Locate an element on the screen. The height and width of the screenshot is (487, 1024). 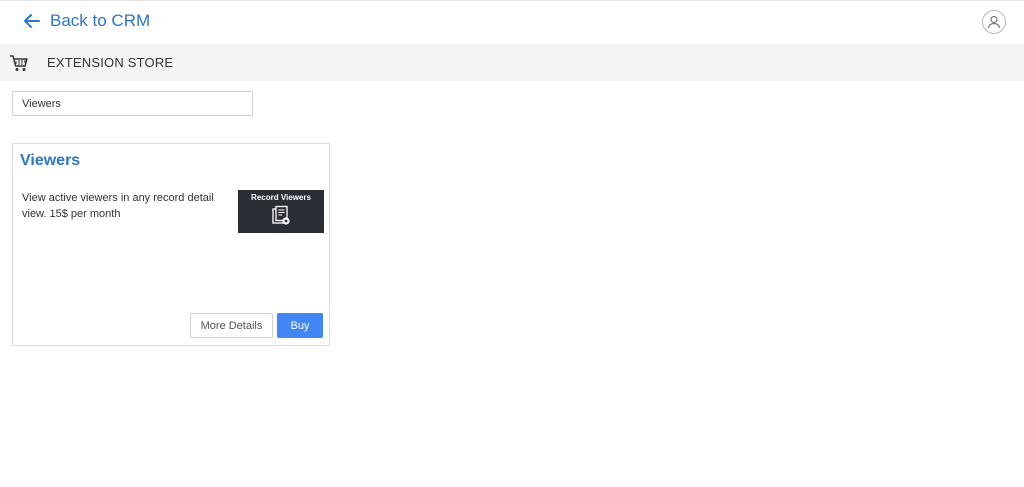
document-view-icon is located at coordinates (281, 215).